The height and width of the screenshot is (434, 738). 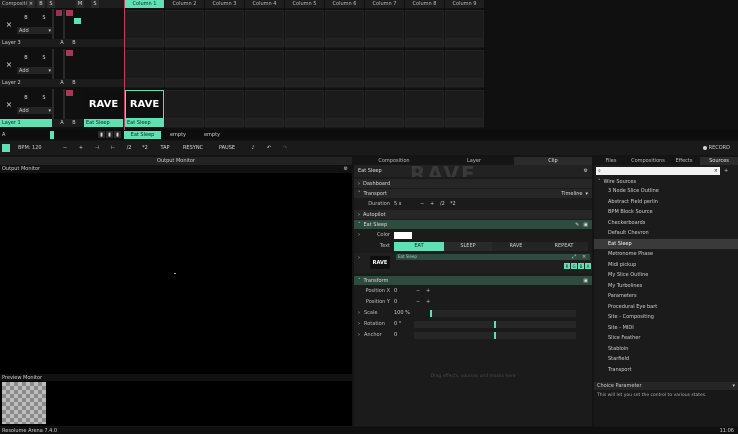 What do you see at coordinates (666, 254) in the screenshot?
I see `list-item: Metronome Phase` at bounding box center [666, 254].